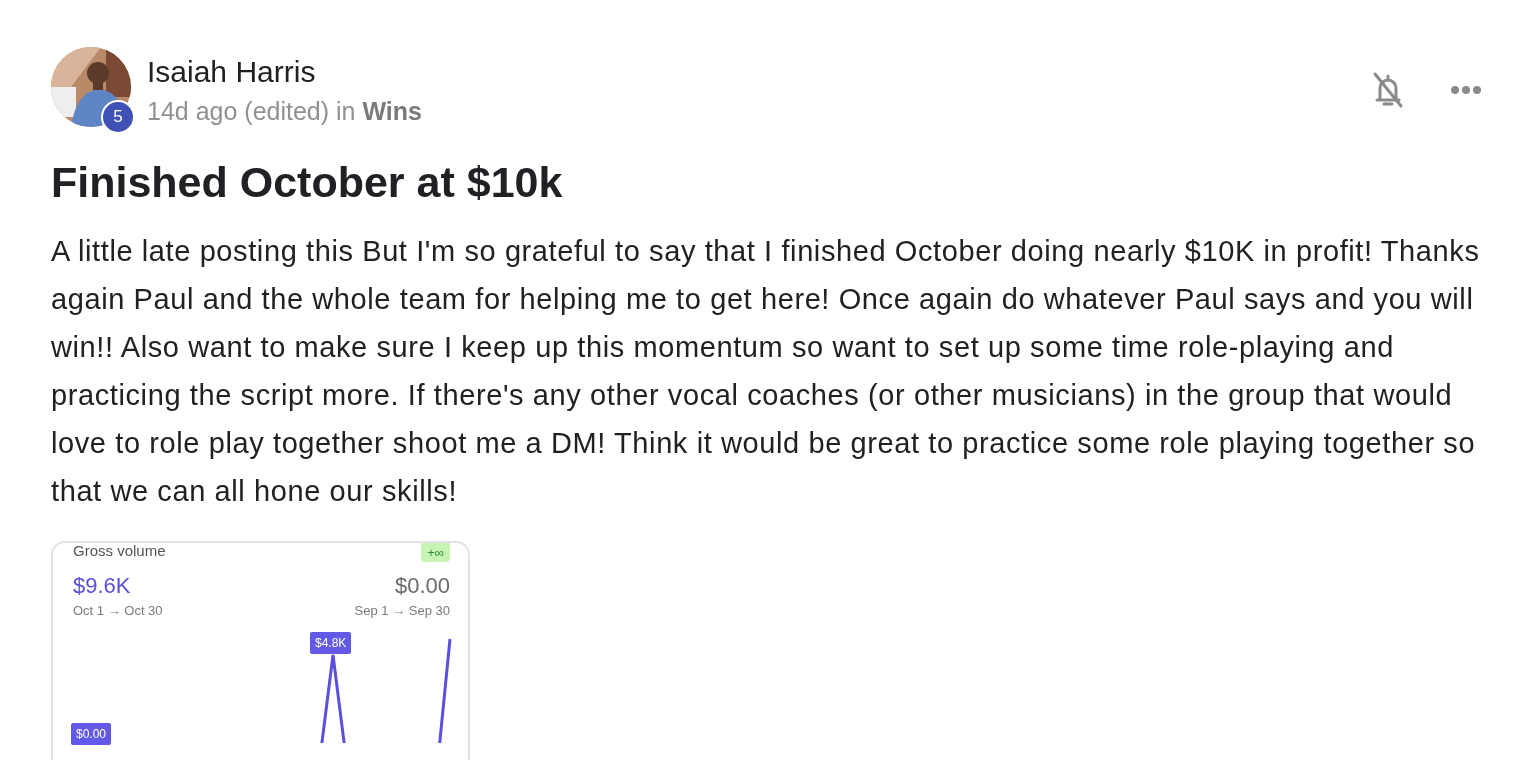  What do you see at coordinates (102, 585) in the screenshot?
I see `current-value: $9.6K` at bounding box center [102, 585].